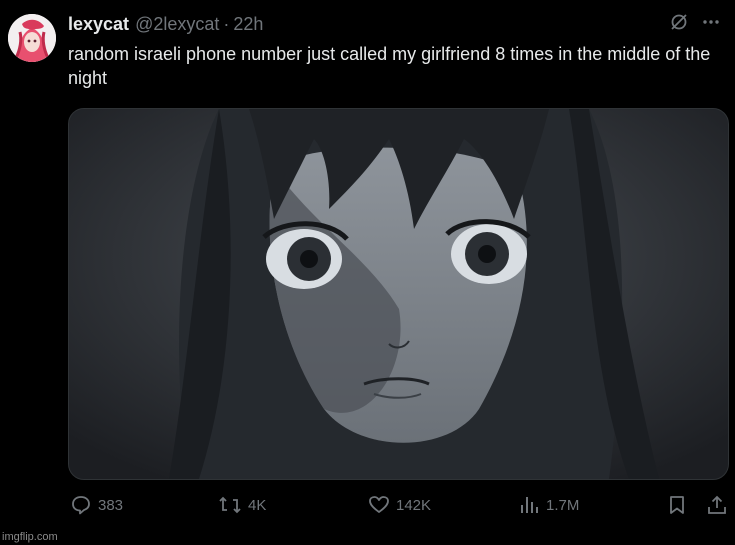  I want to click on grok-icon, so click(679, 24).